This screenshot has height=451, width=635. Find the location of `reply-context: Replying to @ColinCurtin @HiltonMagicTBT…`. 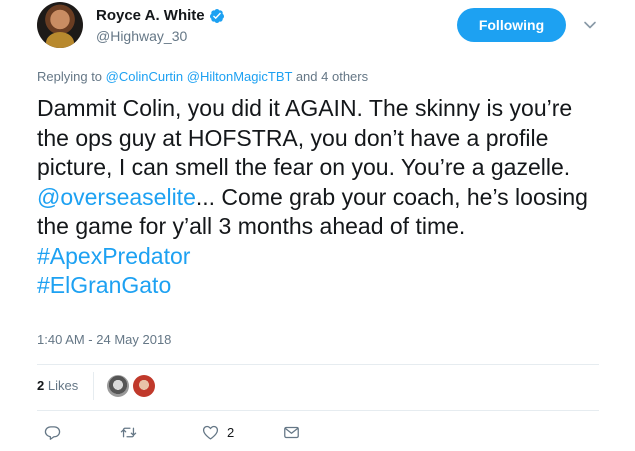

reply-context: Replying to @ColinCurtin @HiltonMagicTBT… is located at coordinates (202, 76).